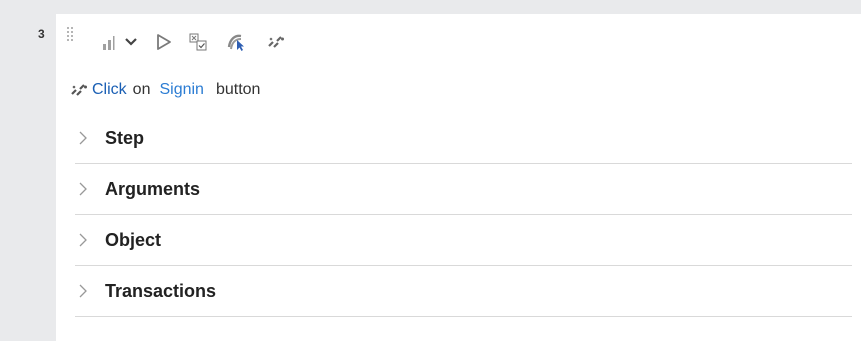  What do you see at coordinates (131, 42) in the screenshot?
I see `chevron-down-icon` at bounding box center [131, 42].